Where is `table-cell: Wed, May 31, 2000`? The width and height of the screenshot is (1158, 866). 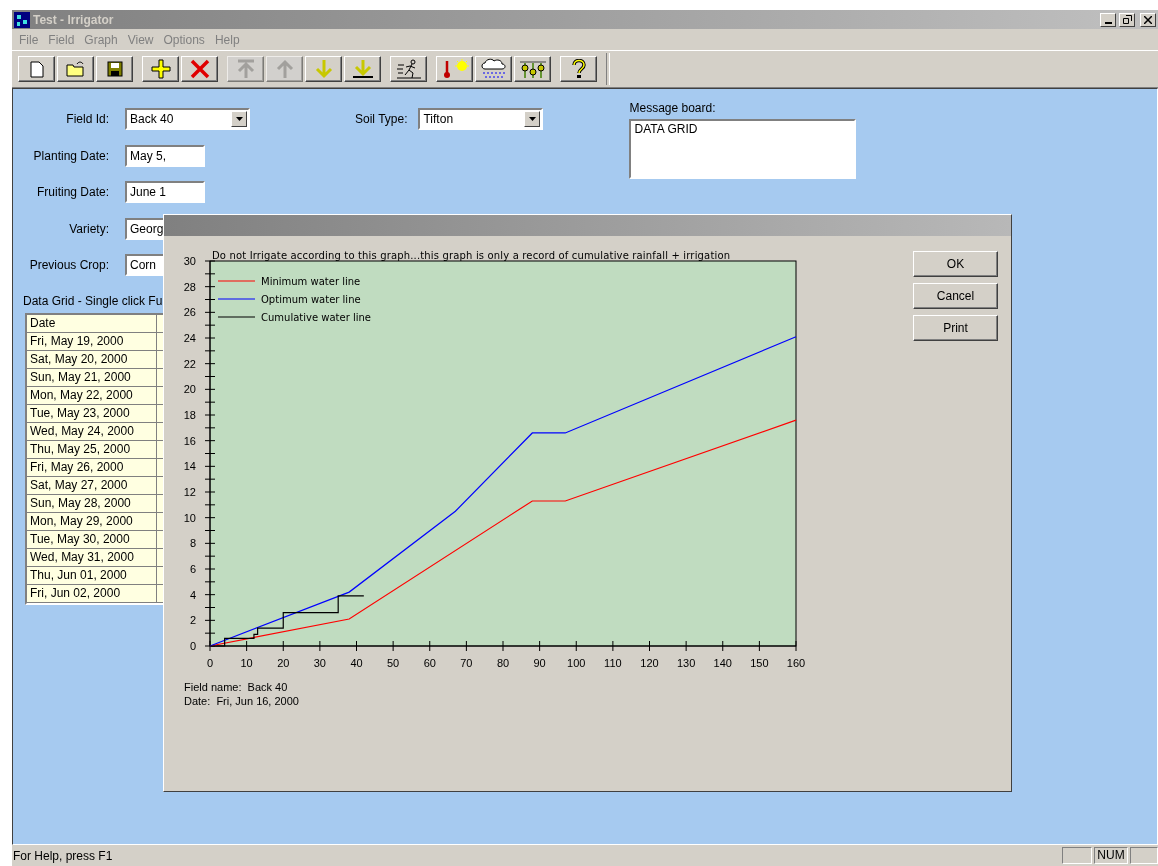
table-cell: Wed, May 31, 2000 is located at coordinates (92, 558).